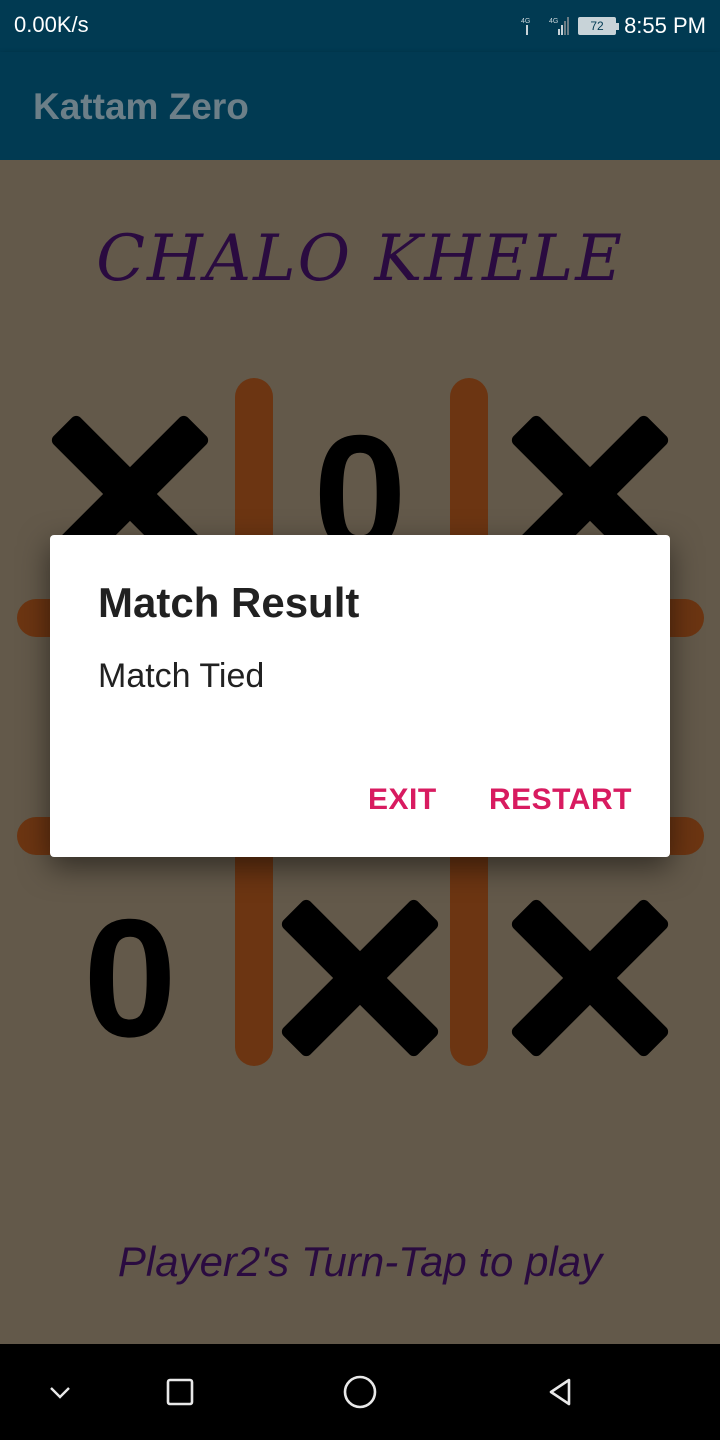 The width and height of the screenshot is (720, 1440). I want to click on turn-indicator: Player2's Turn-Tap to play, so click(360, 1261).